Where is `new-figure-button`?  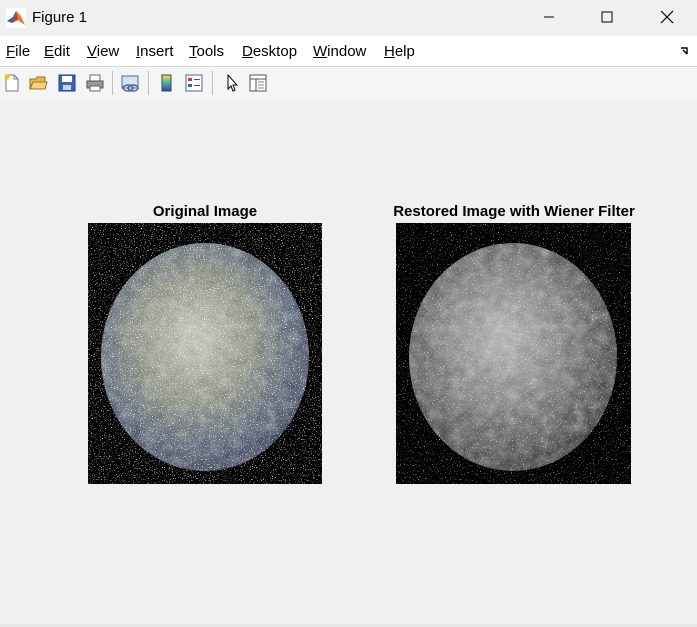
new-figure-button is located at coordinates (12, 83).